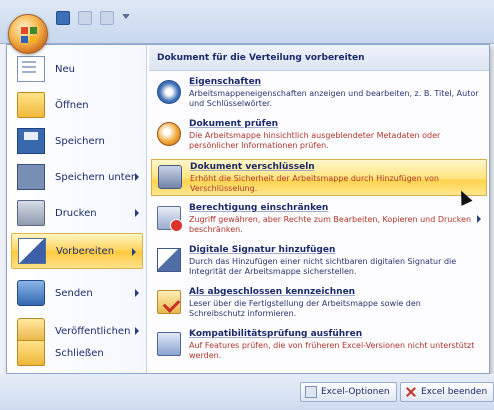 Image resolution: width=494 pixels, height=410 pixels. What do you see at coordinates (85, 18) in the screenshot?
I see `undo-icon` at bounding box center [85, 18].